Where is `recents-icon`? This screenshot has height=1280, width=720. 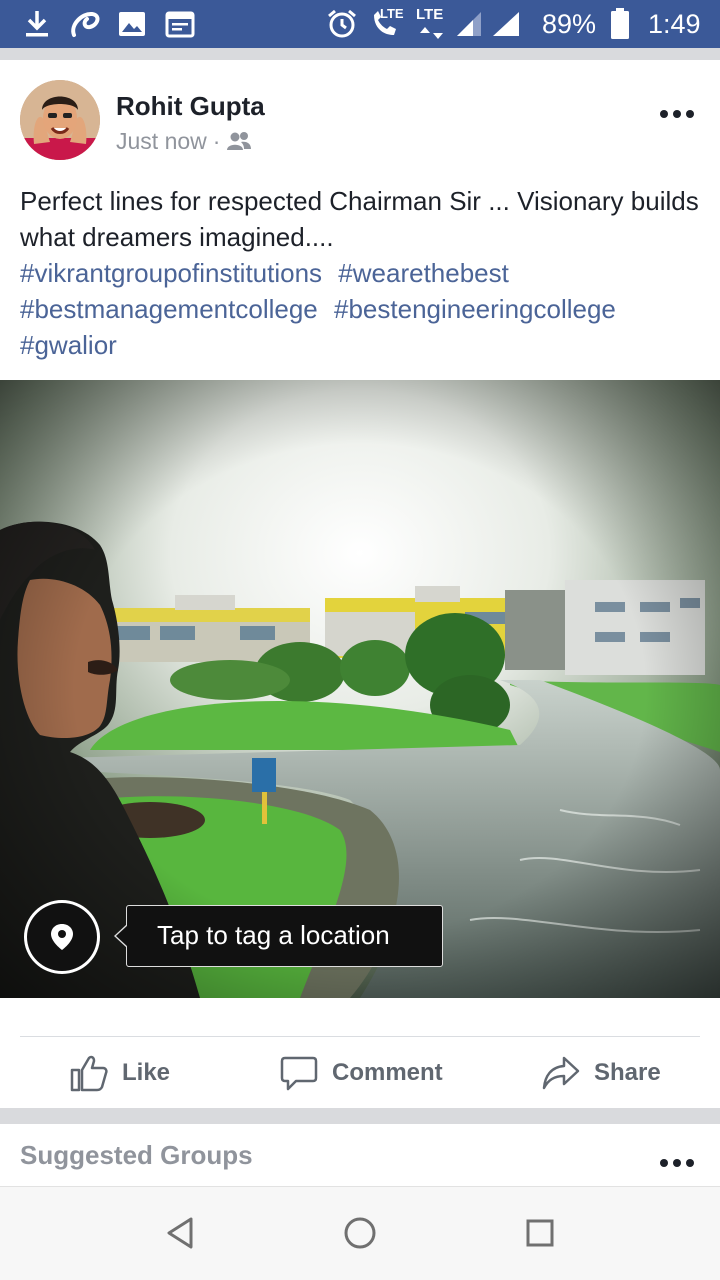
recents-icon is located at coordinates (540, 1233).